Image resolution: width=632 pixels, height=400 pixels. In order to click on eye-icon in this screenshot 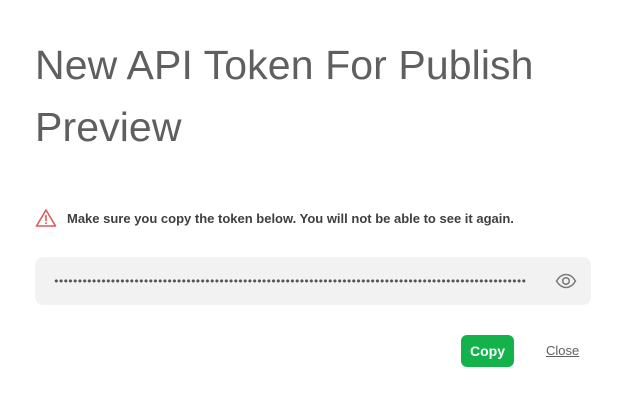, I will do `click(566, 281)`.